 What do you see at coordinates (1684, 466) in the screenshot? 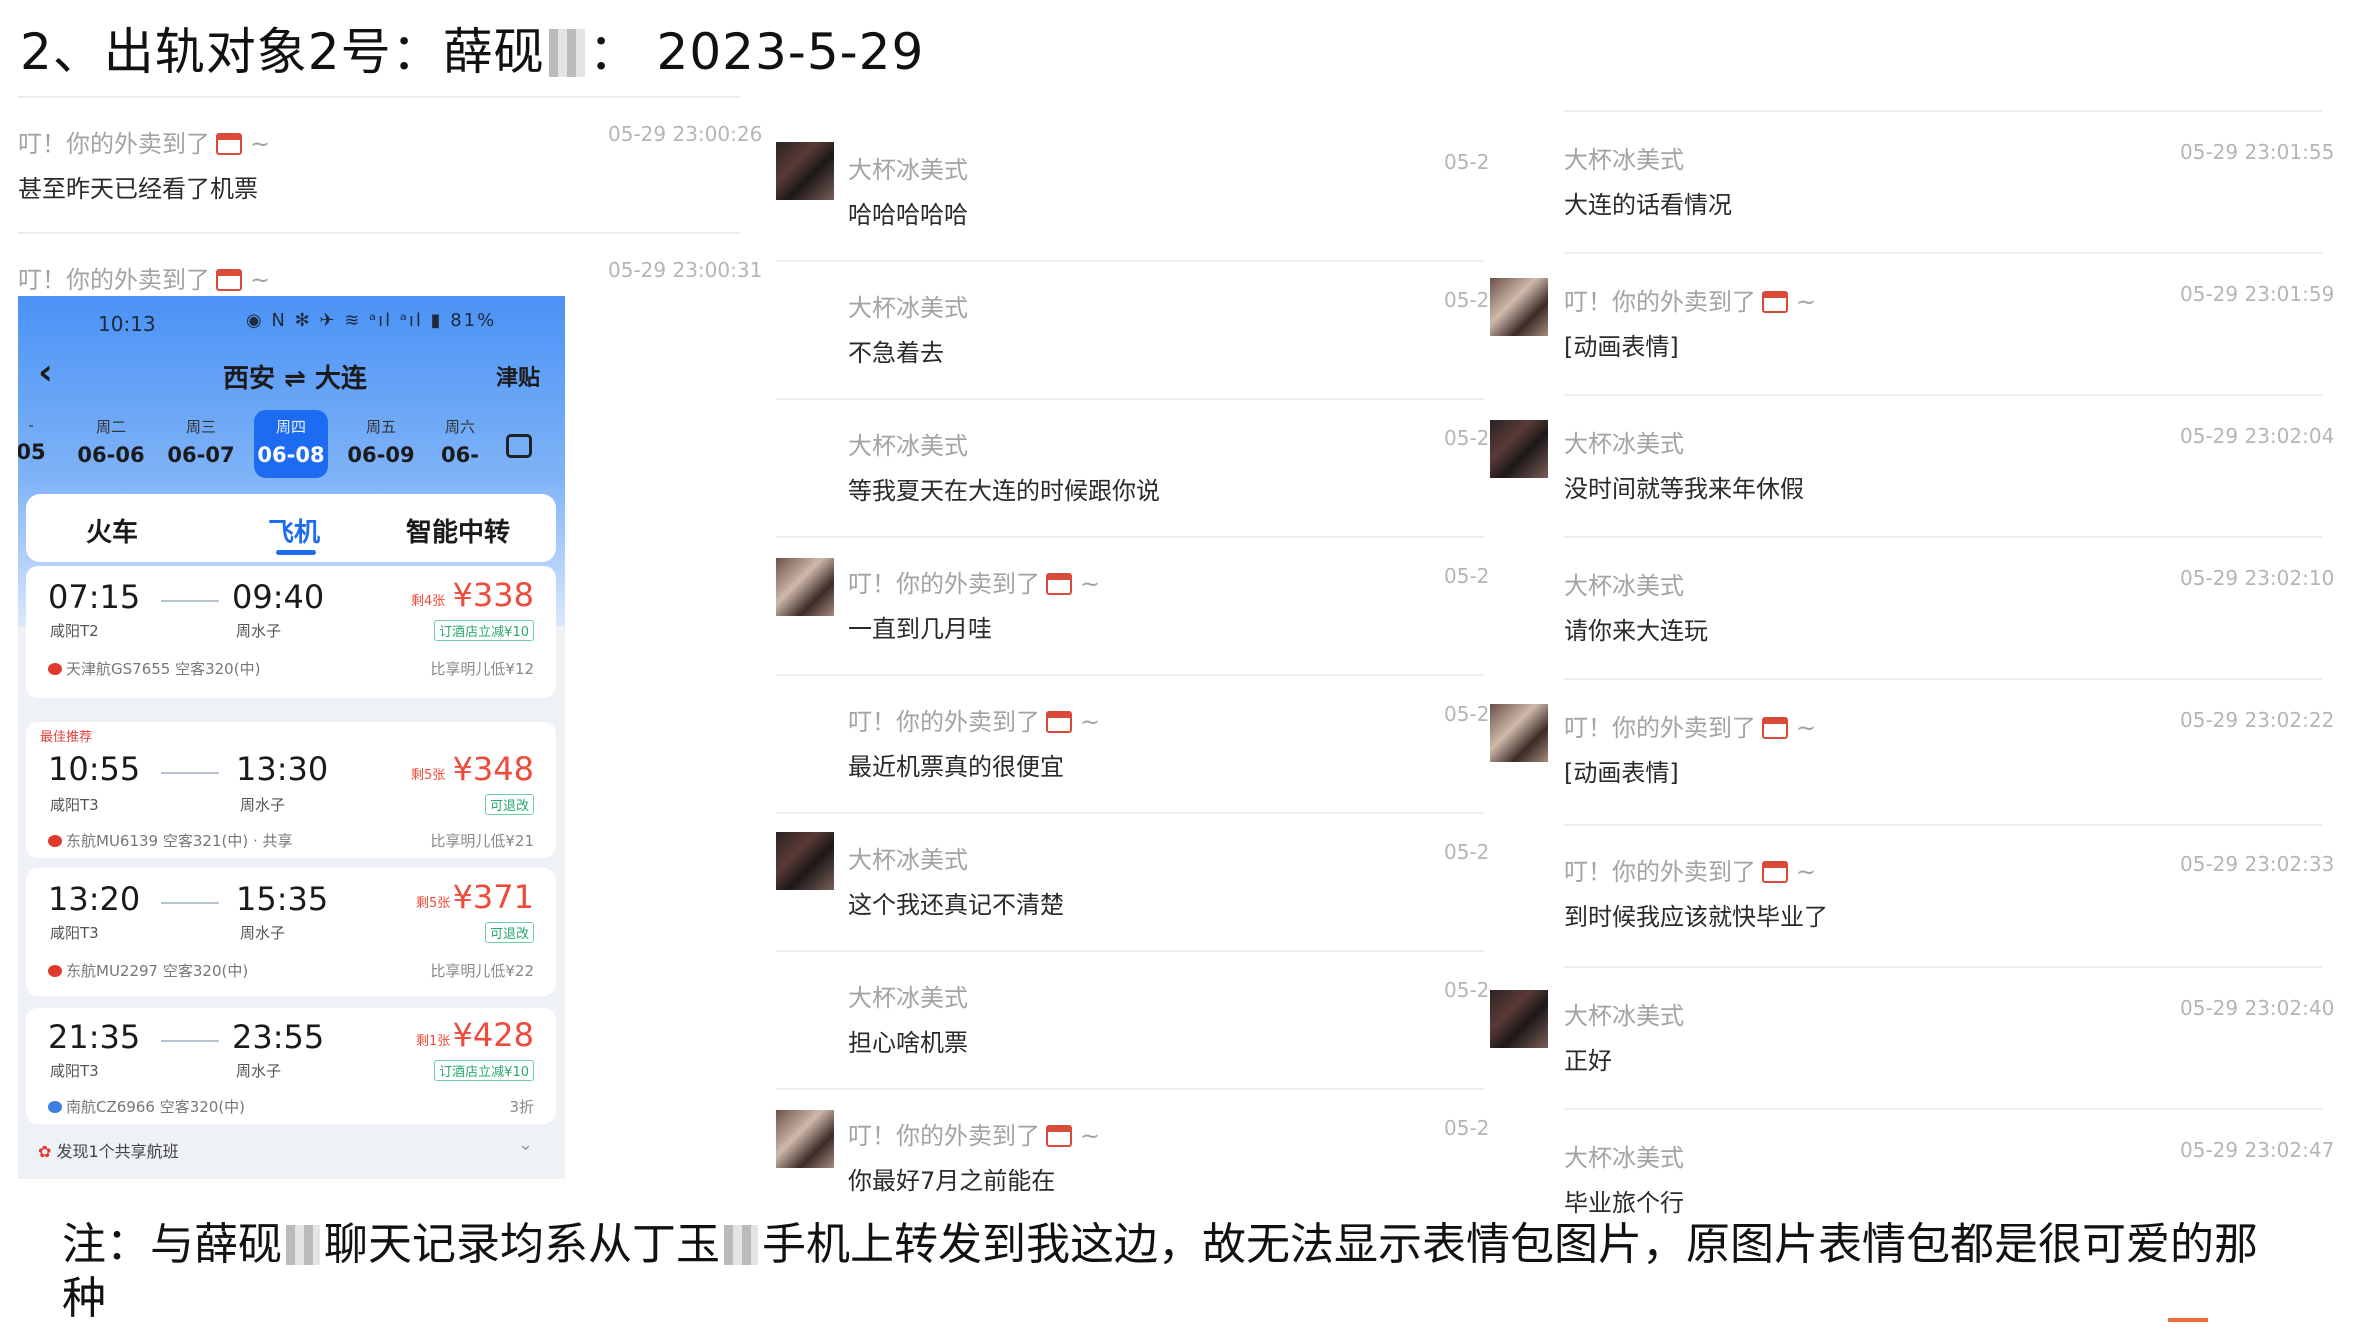
I see `chat-message: 大杯冰美式 没时间就等我来年休假` at bounding box center [1684, 466].